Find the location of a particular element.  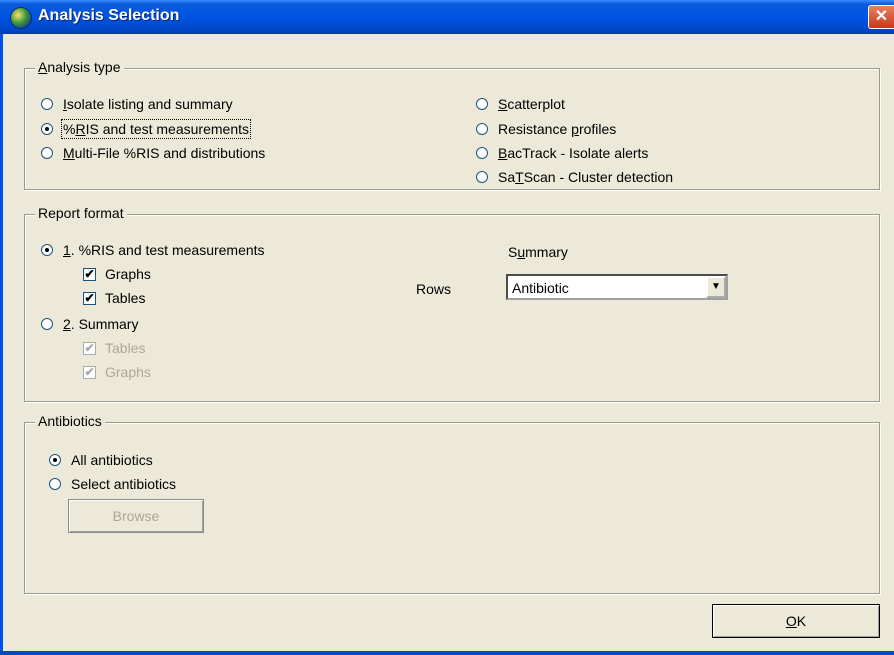

checkbox-summary-tables: ✔ Tables is located at coordinates (114, 348).